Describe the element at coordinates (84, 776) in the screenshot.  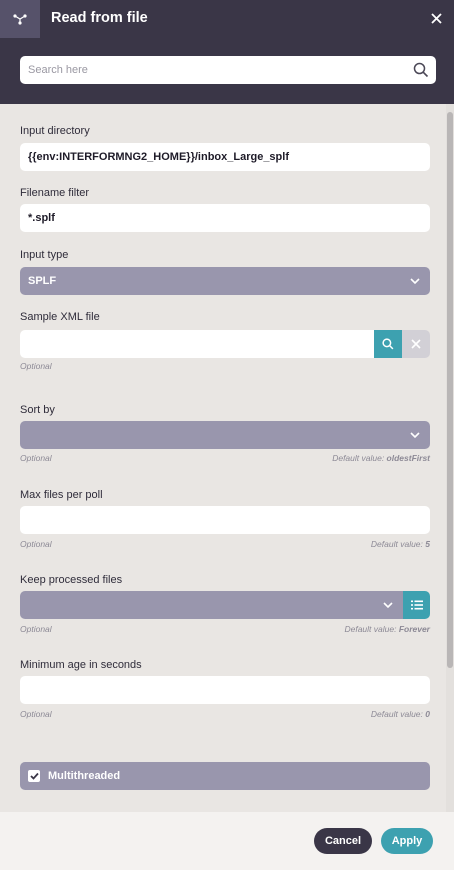
I see `multithreaded-label: Multithreaded` at that location.